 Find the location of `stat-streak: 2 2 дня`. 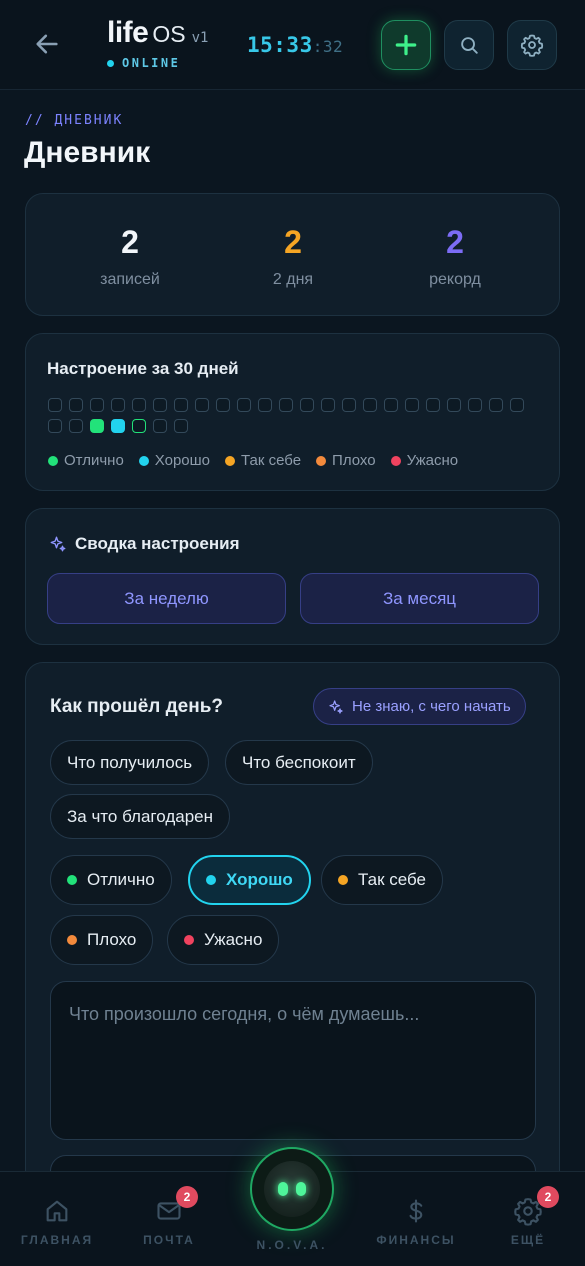

stat-streak: 2 2 дня is located at coordinates (293, 256).